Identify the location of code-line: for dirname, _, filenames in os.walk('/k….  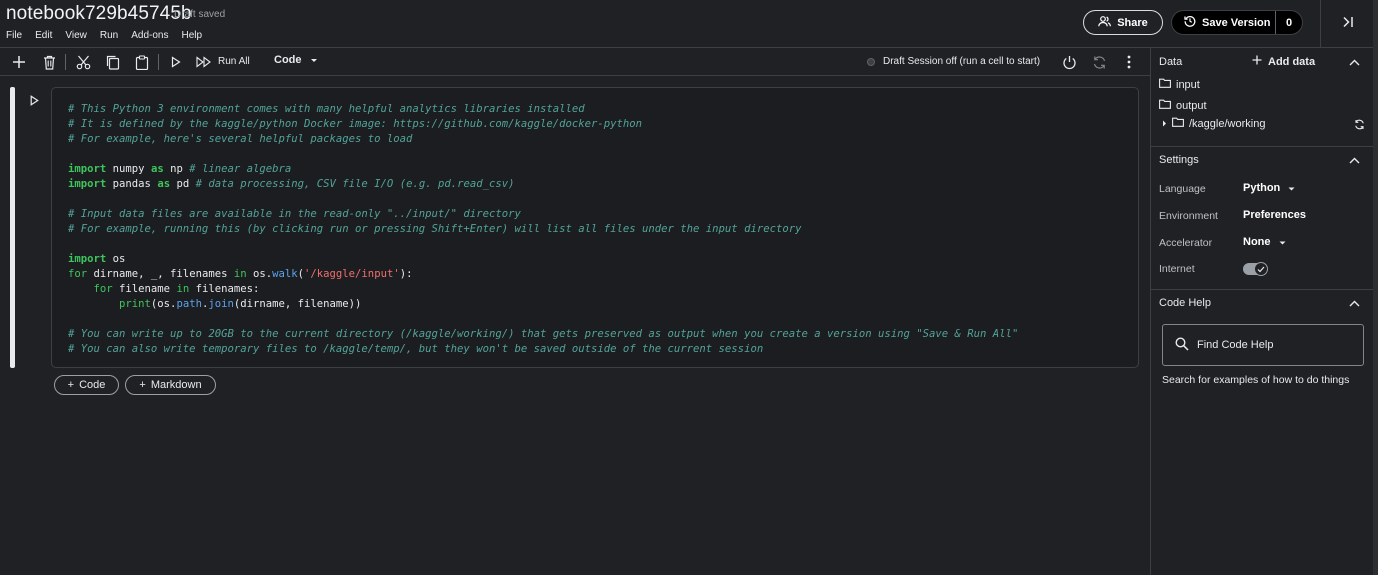
(603, 274).